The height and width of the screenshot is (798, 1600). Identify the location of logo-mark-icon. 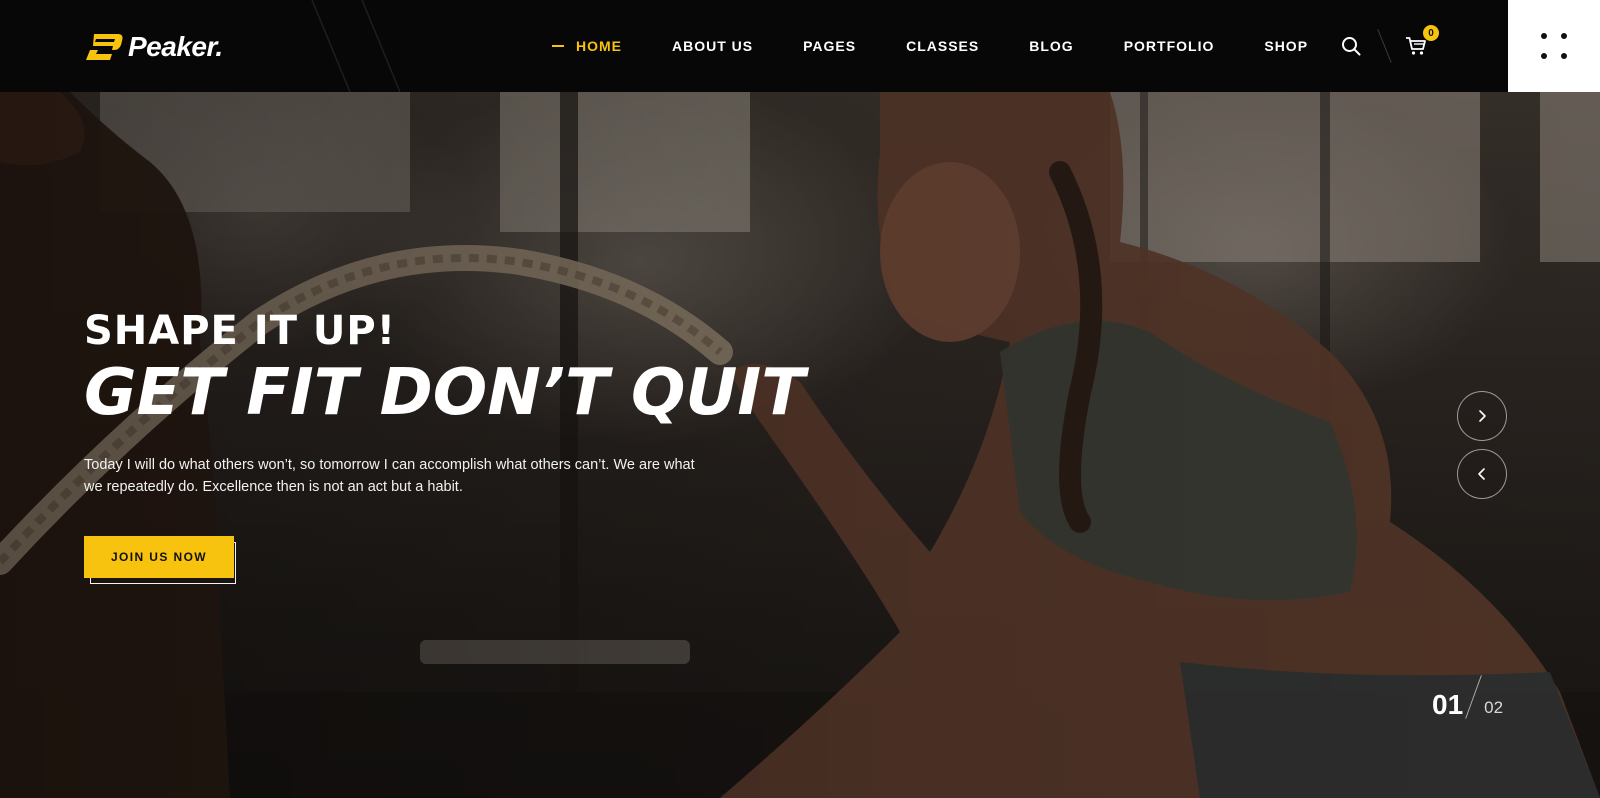
(104, 47).